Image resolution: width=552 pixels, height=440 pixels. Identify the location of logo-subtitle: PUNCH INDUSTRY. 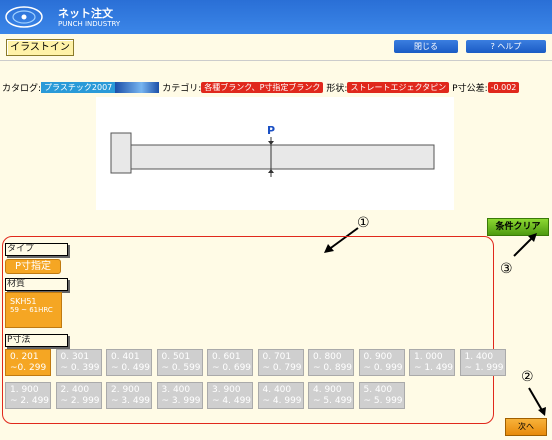
(89, 24).